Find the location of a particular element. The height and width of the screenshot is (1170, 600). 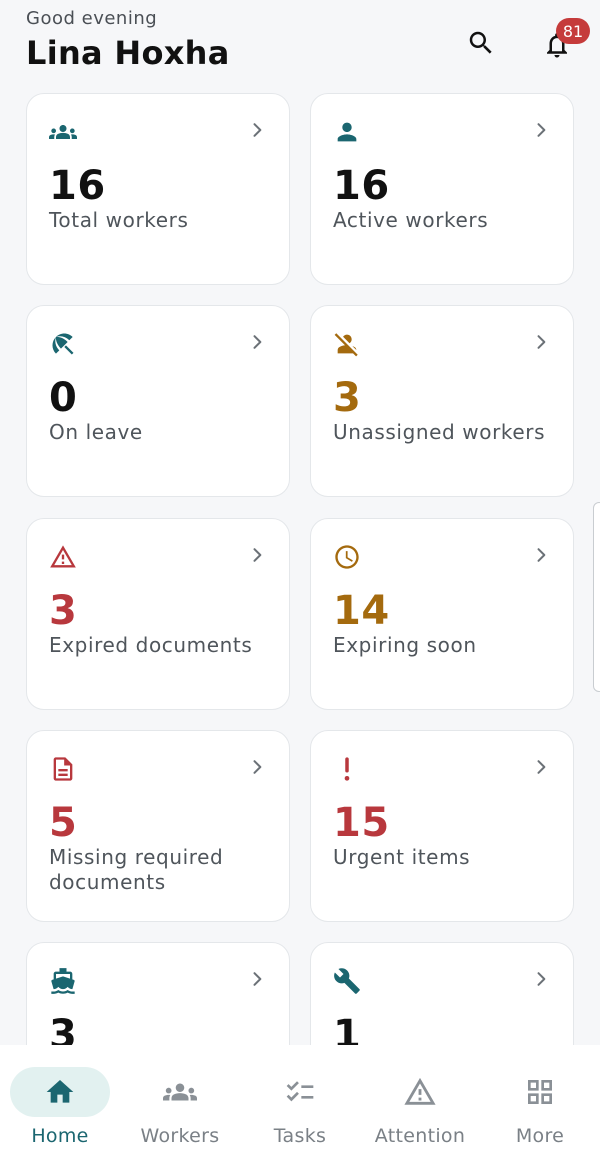

card-label: Expiring soon is located at coordinates (405, 645).